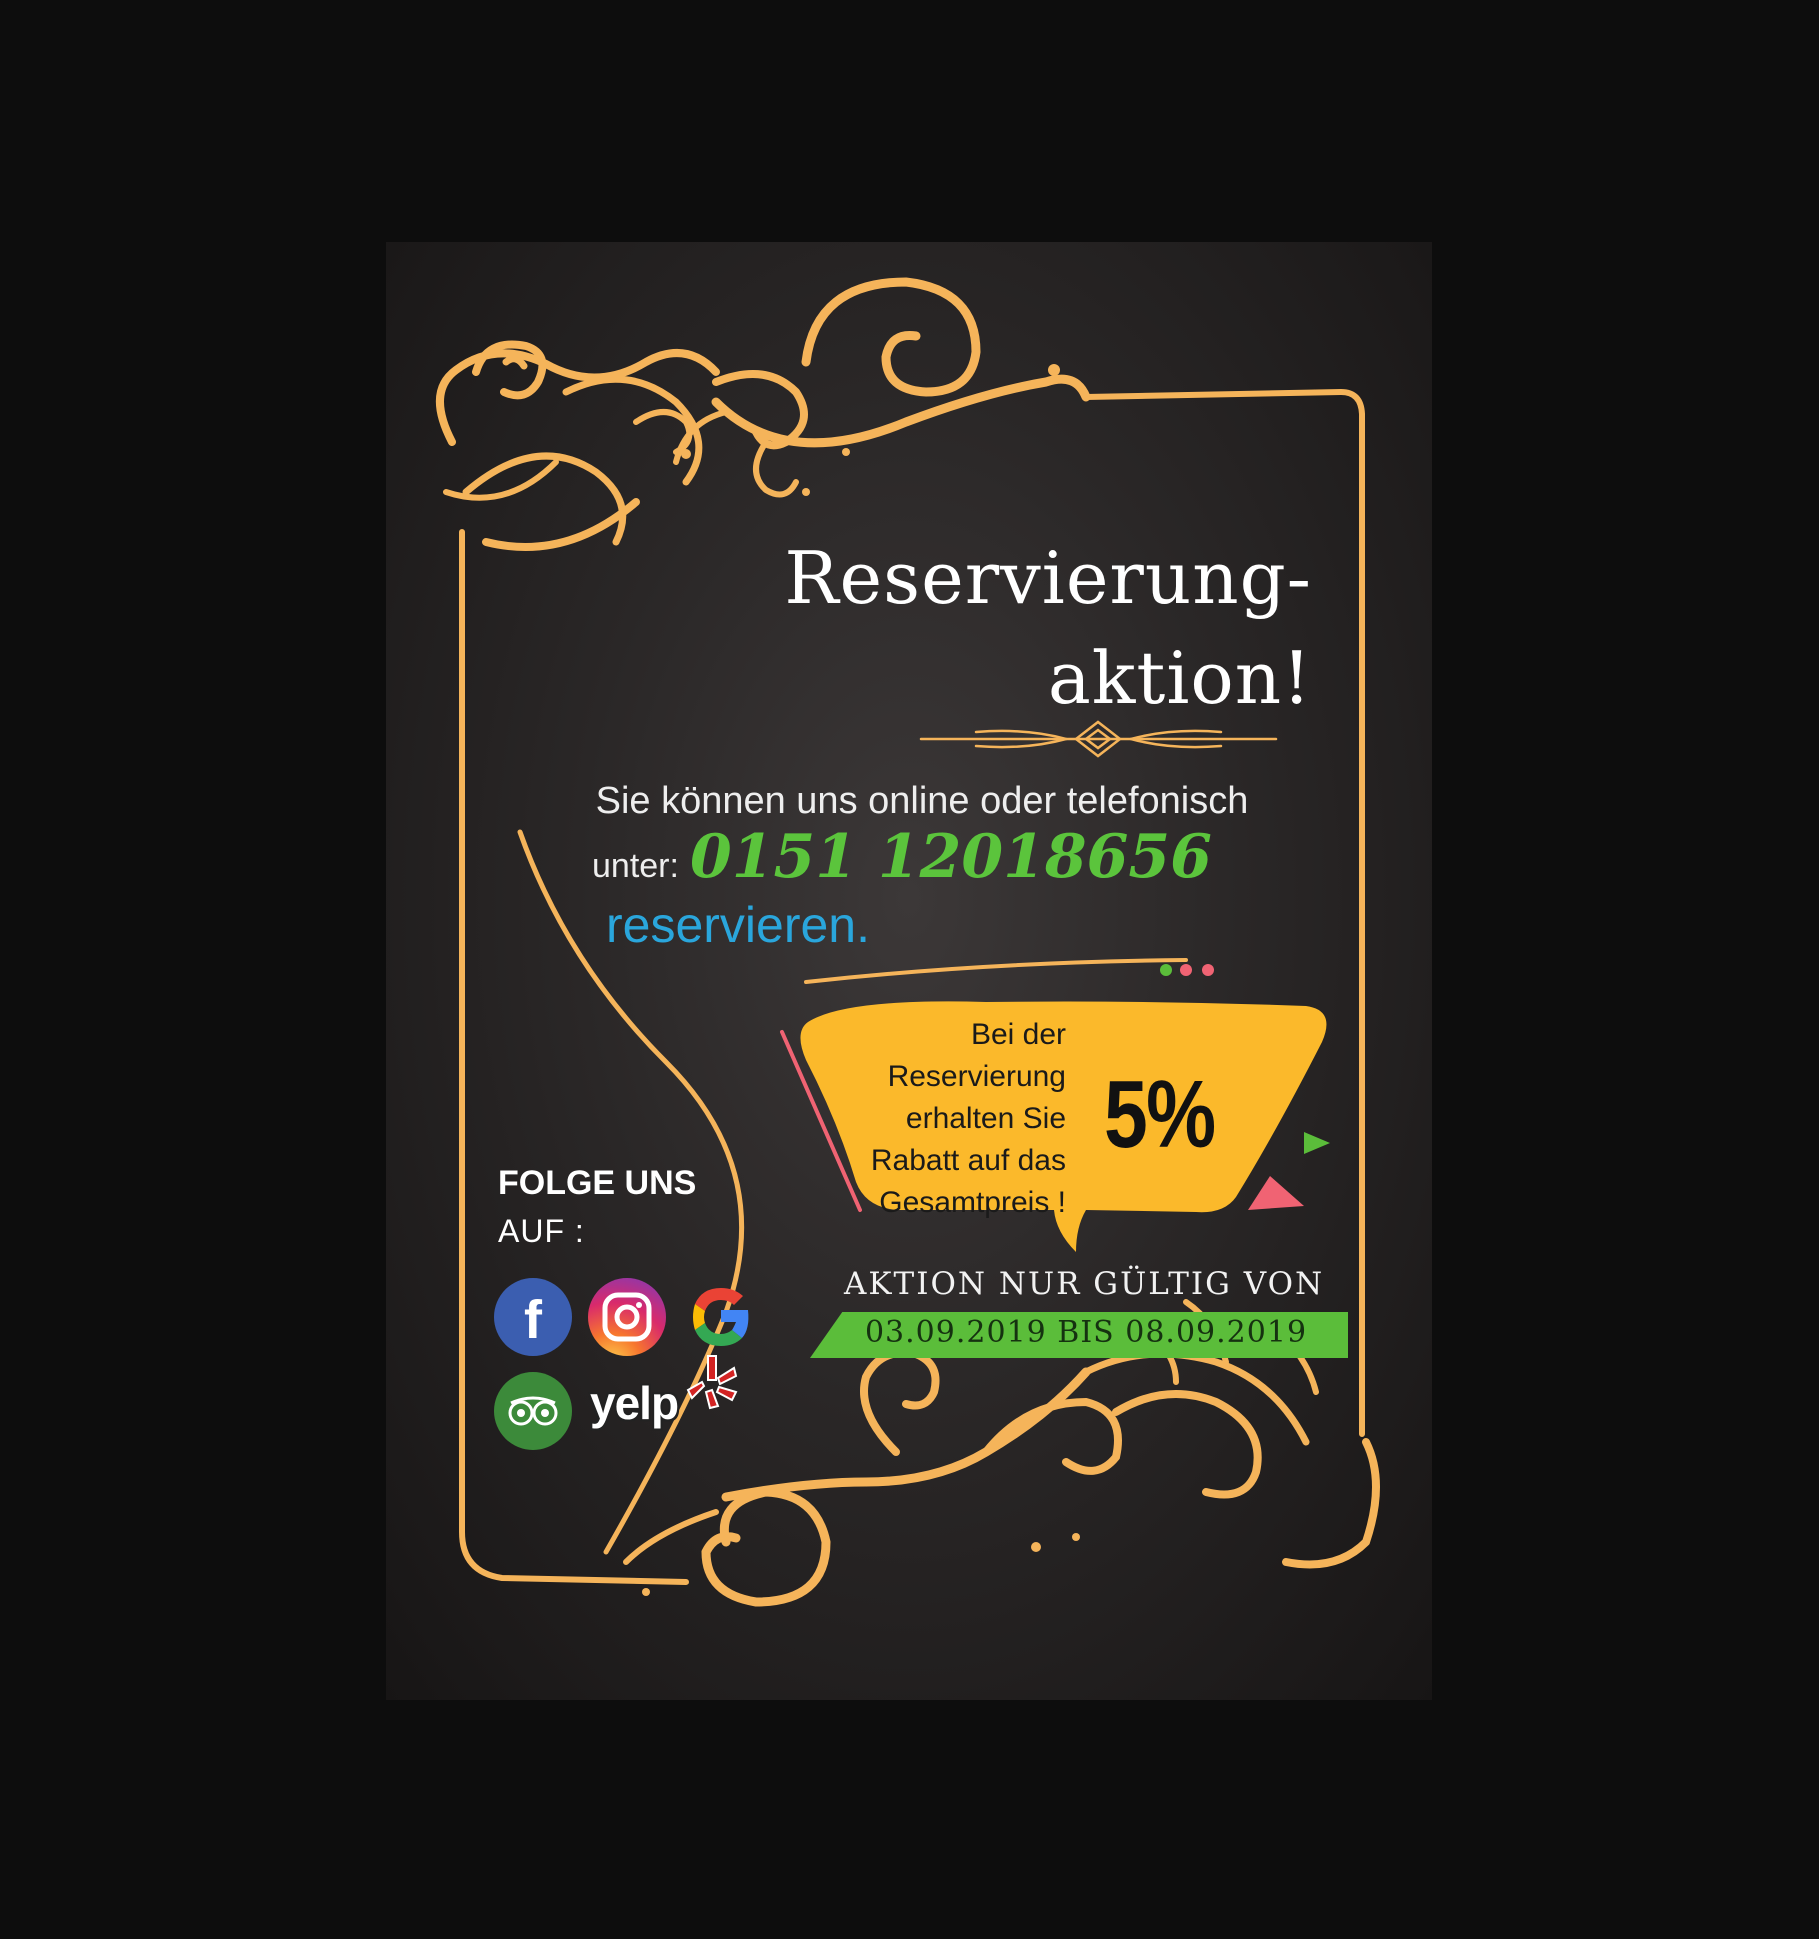 This screenshot has width=1819, height=1939. I want to click on offer-speech-bubble, so click(1065, 1126).